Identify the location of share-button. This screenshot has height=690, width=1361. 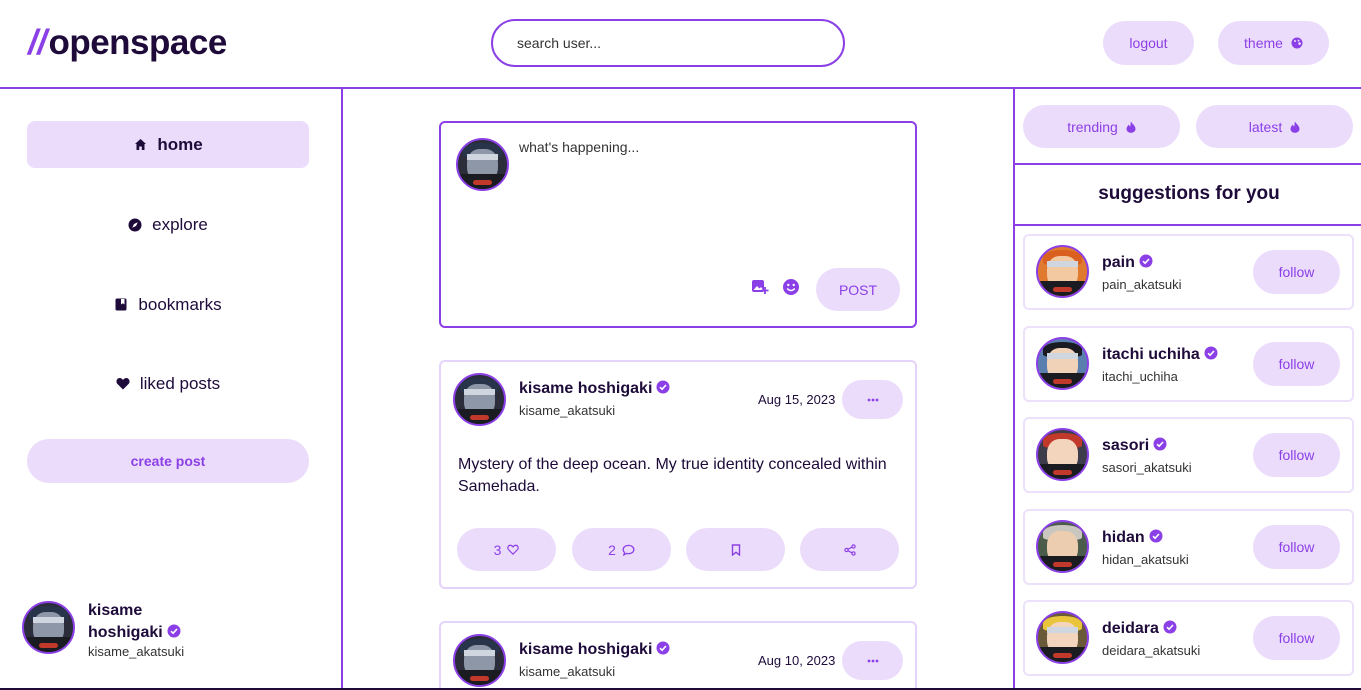
(849, 549).